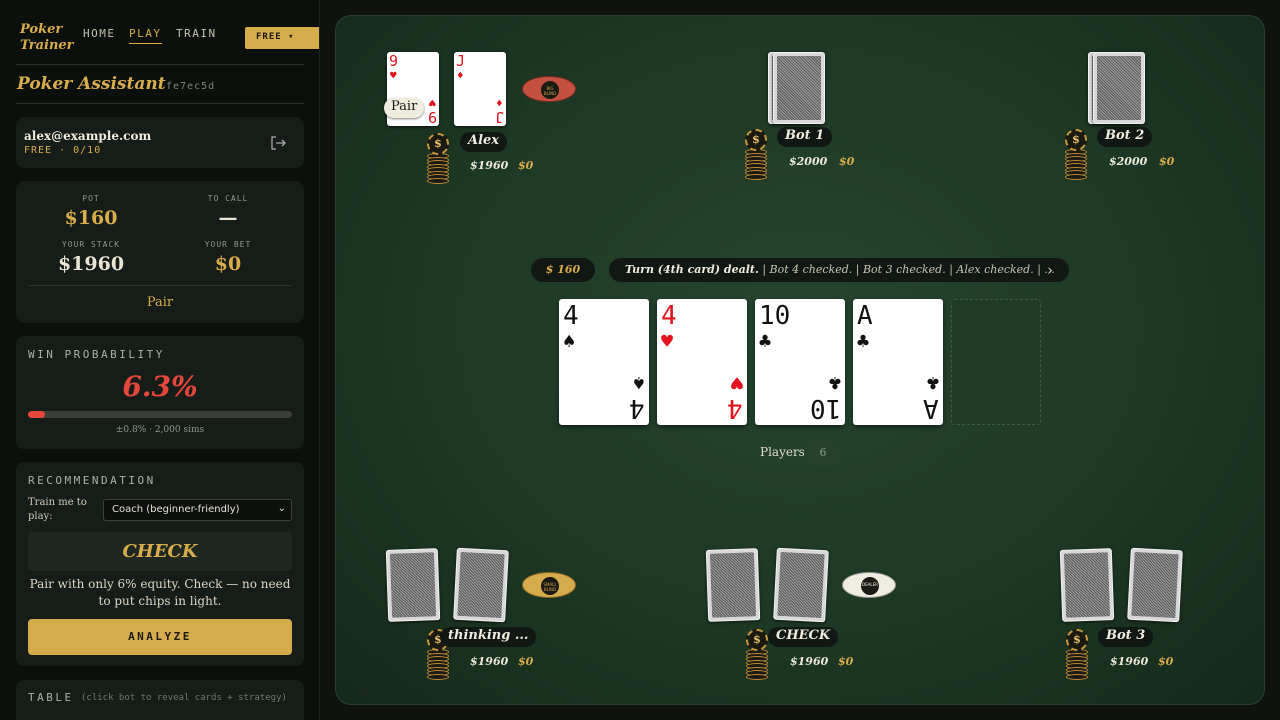  Describe the element at coordinates (803, 637) in the screenshot. I see `seat-dealer-status: CHECK` at that location.